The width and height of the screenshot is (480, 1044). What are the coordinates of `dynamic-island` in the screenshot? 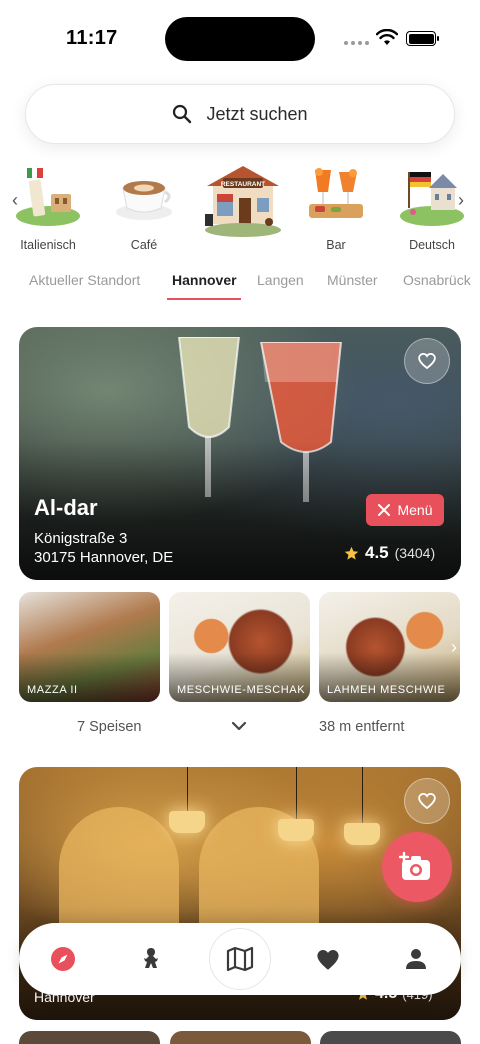 It's located at (240, 39).